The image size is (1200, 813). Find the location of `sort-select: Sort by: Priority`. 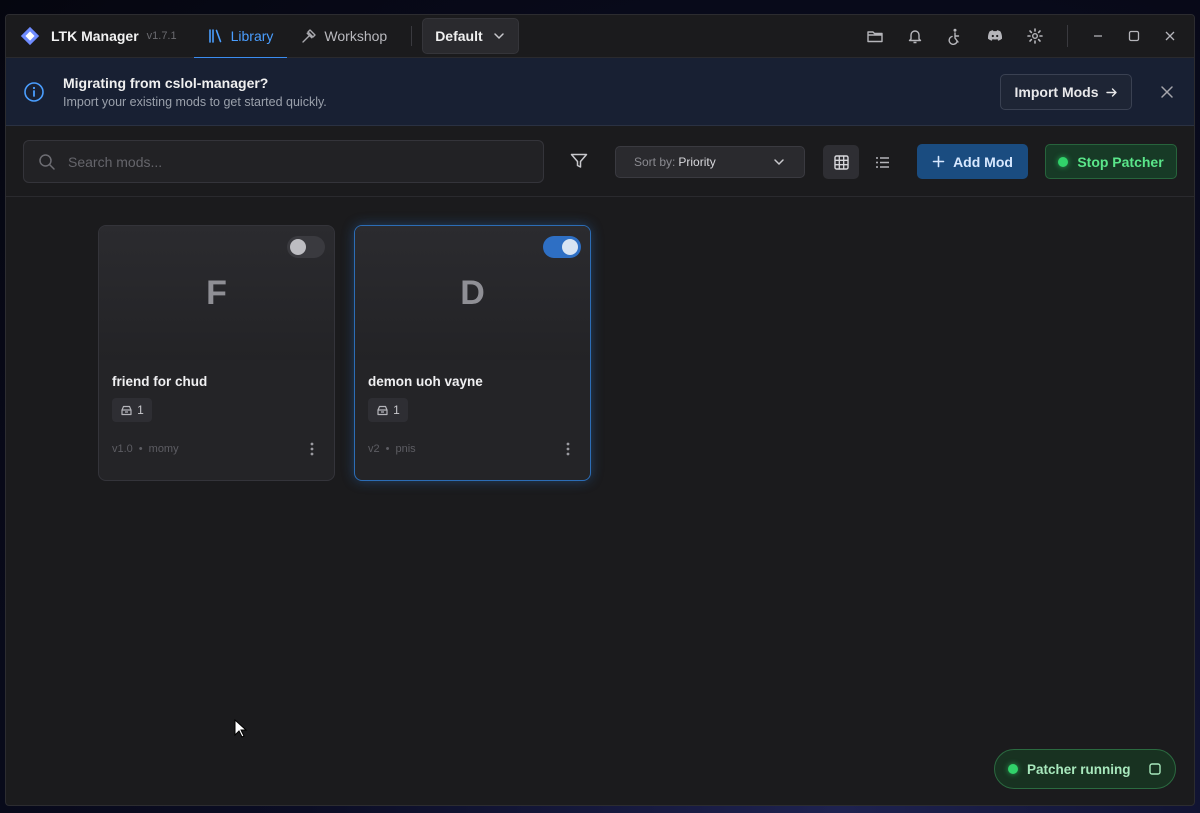

sort-select: Sort by: Priority is located at coordinates (710, 162).